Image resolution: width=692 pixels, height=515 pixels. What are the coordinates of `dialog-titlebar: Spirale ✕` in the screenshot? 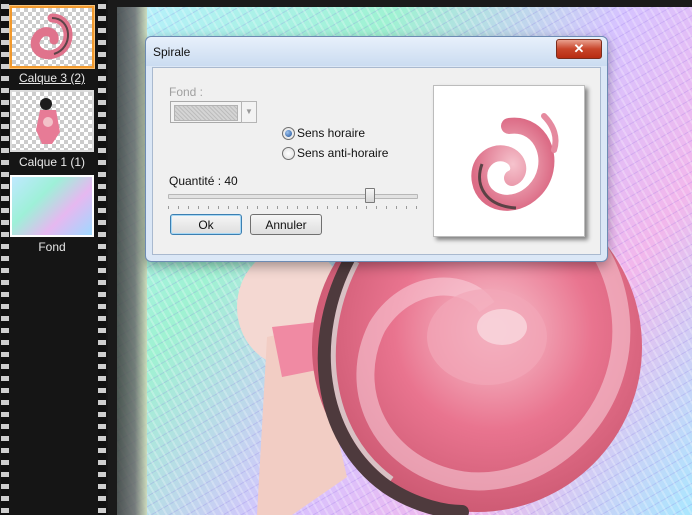 It's located at (376, 51).